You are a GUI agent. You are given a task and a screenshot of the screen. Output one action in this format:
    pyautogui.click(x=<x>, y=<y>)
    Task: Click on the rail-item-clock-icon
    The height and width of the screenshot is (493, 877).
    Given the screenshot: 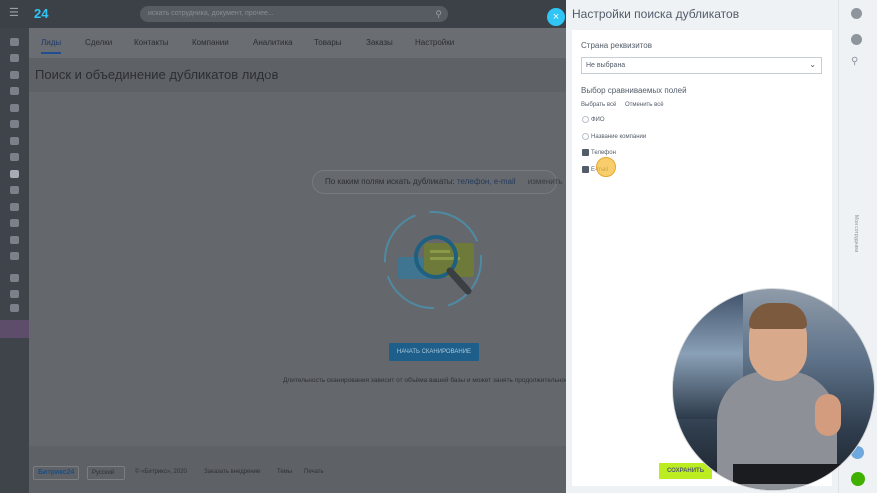 What is the action you would take?
    pyautogui.click(x=14, y=141)
    